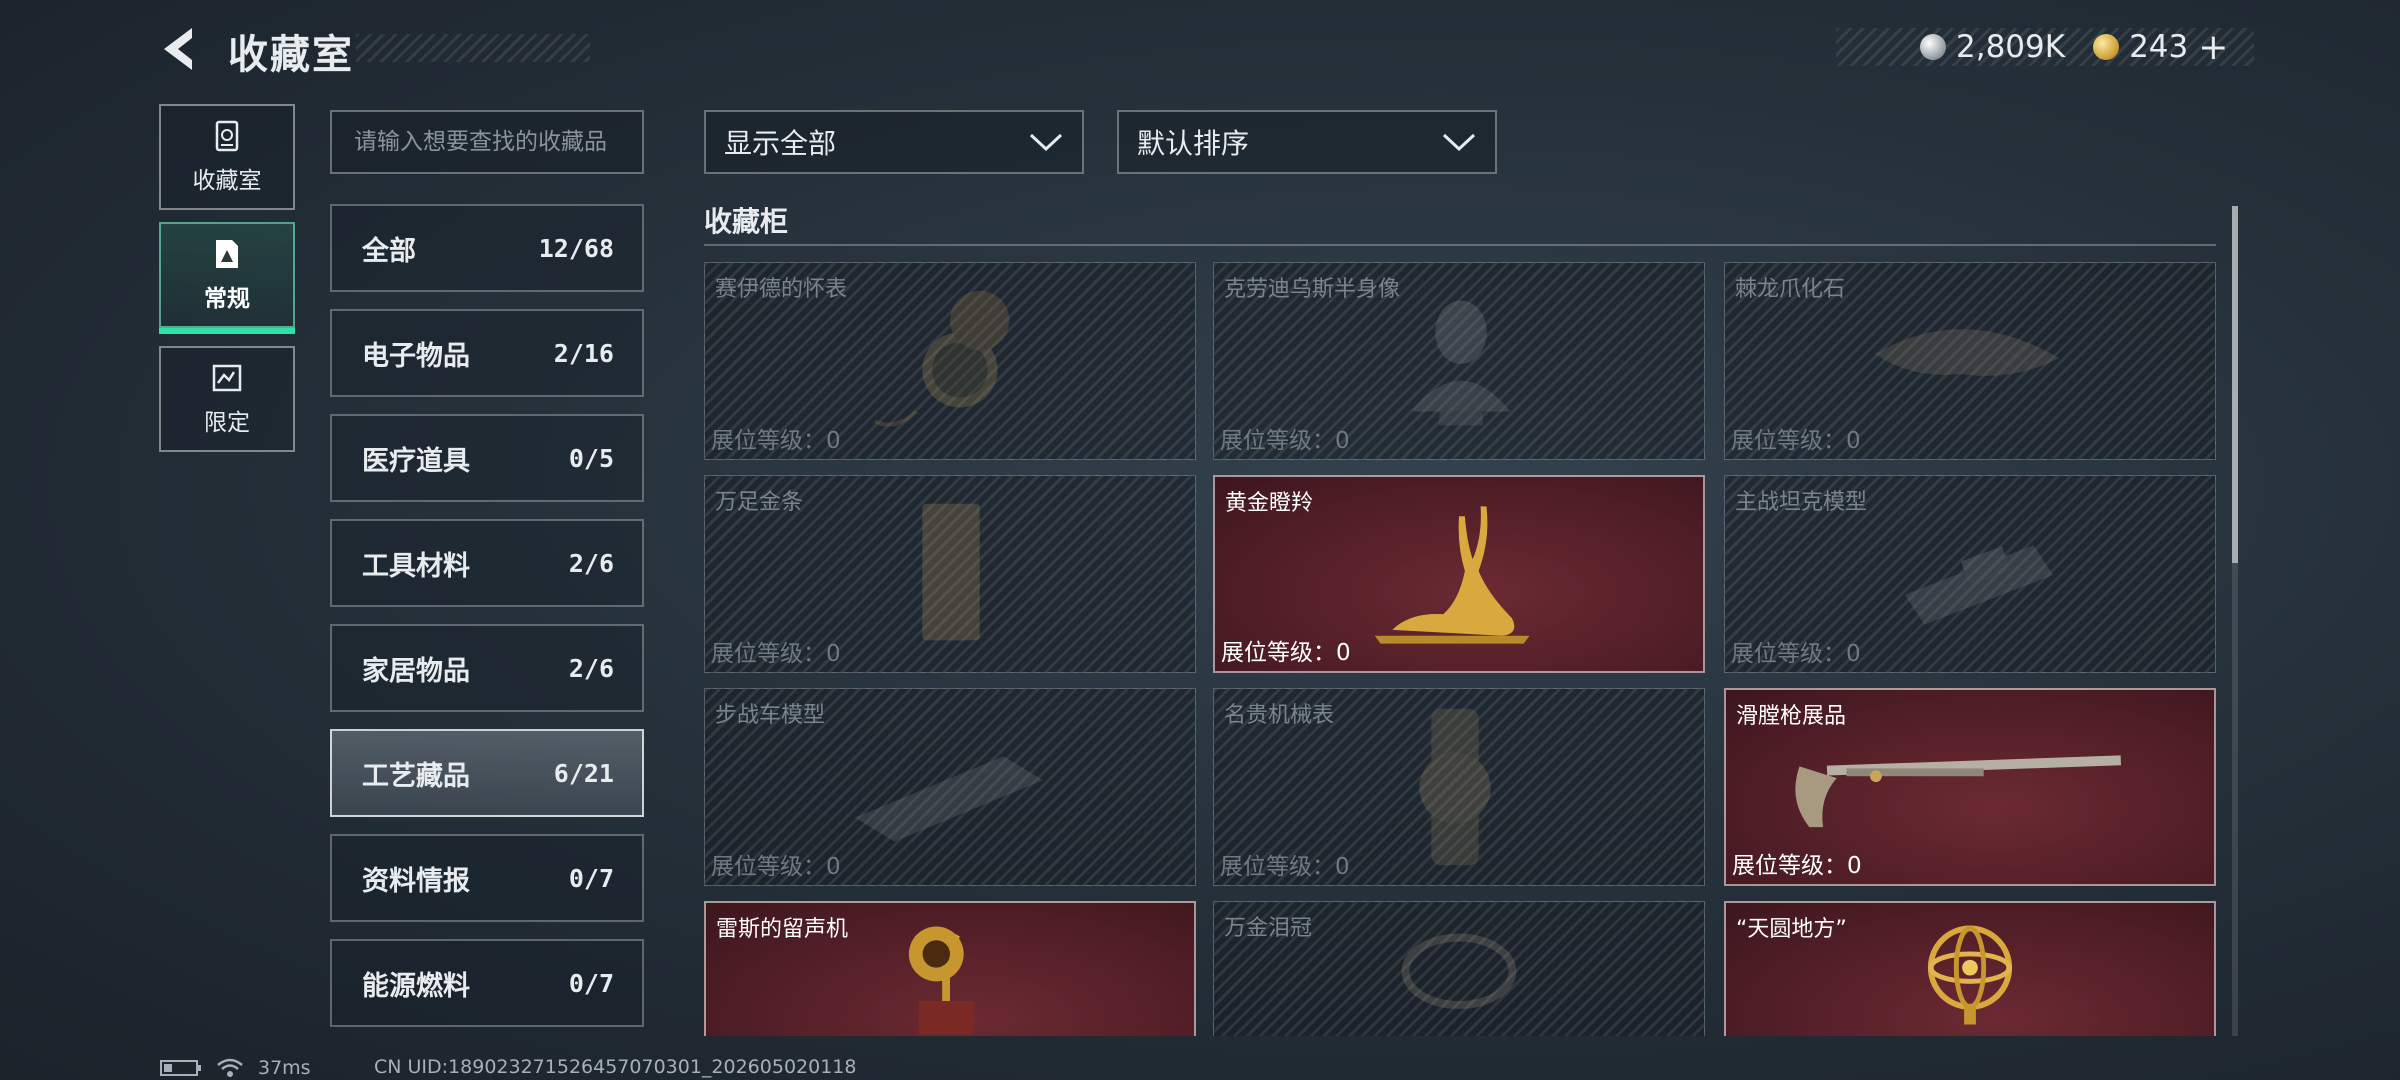  Describe the element at coordinates (487, 878) in the screenshot. I see `category-intel: 资料情报 0/7` at that location.